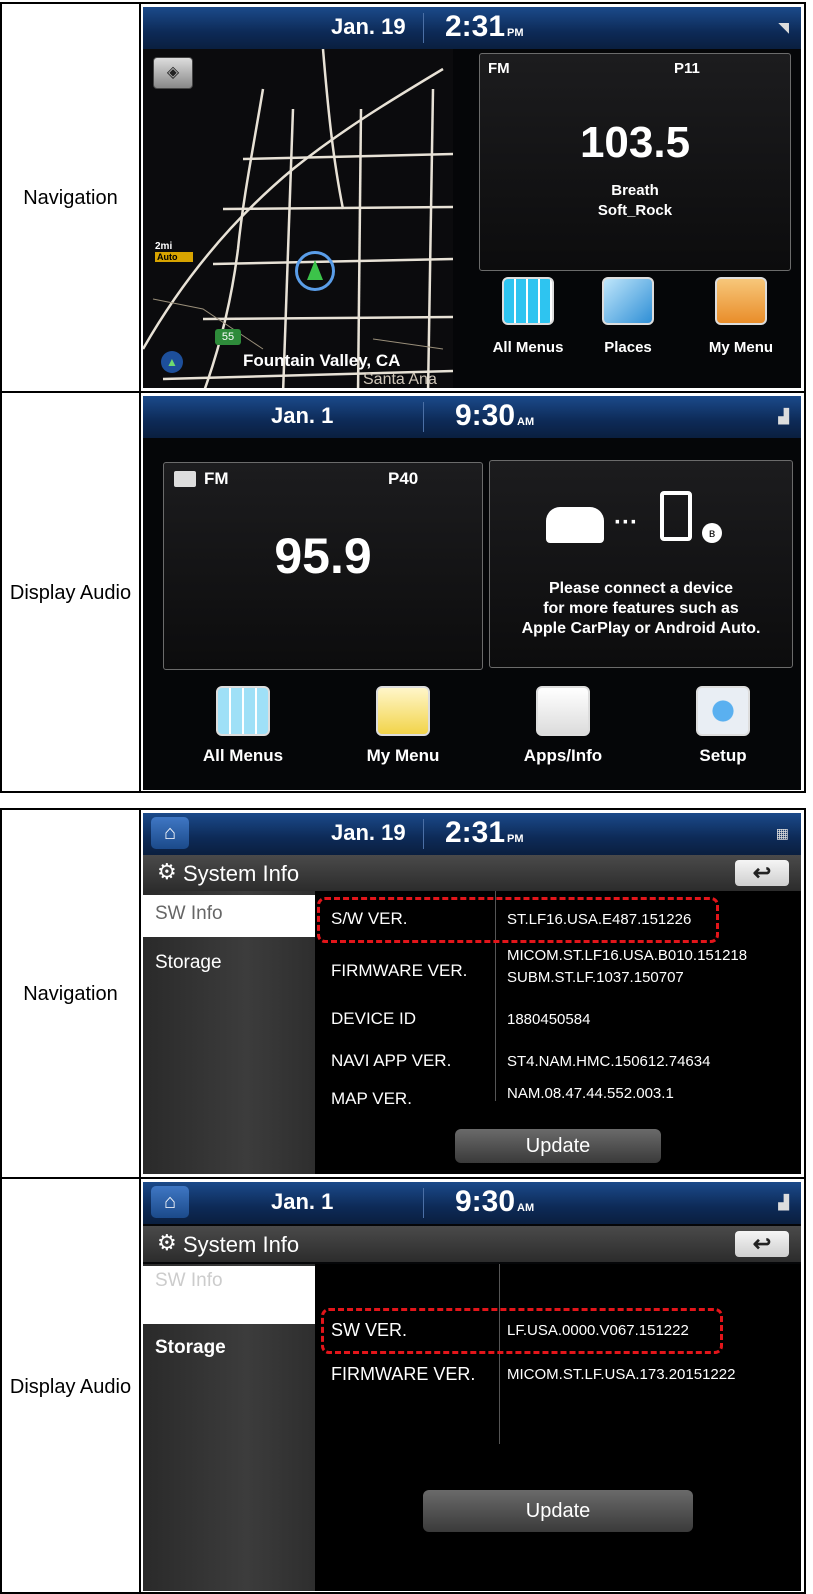 This screenshot has width=813, height=1594. Describe the element at coordinates (635, 210) in the screenshot. I see `radio-station-line2: Soft_Rock` at that location.